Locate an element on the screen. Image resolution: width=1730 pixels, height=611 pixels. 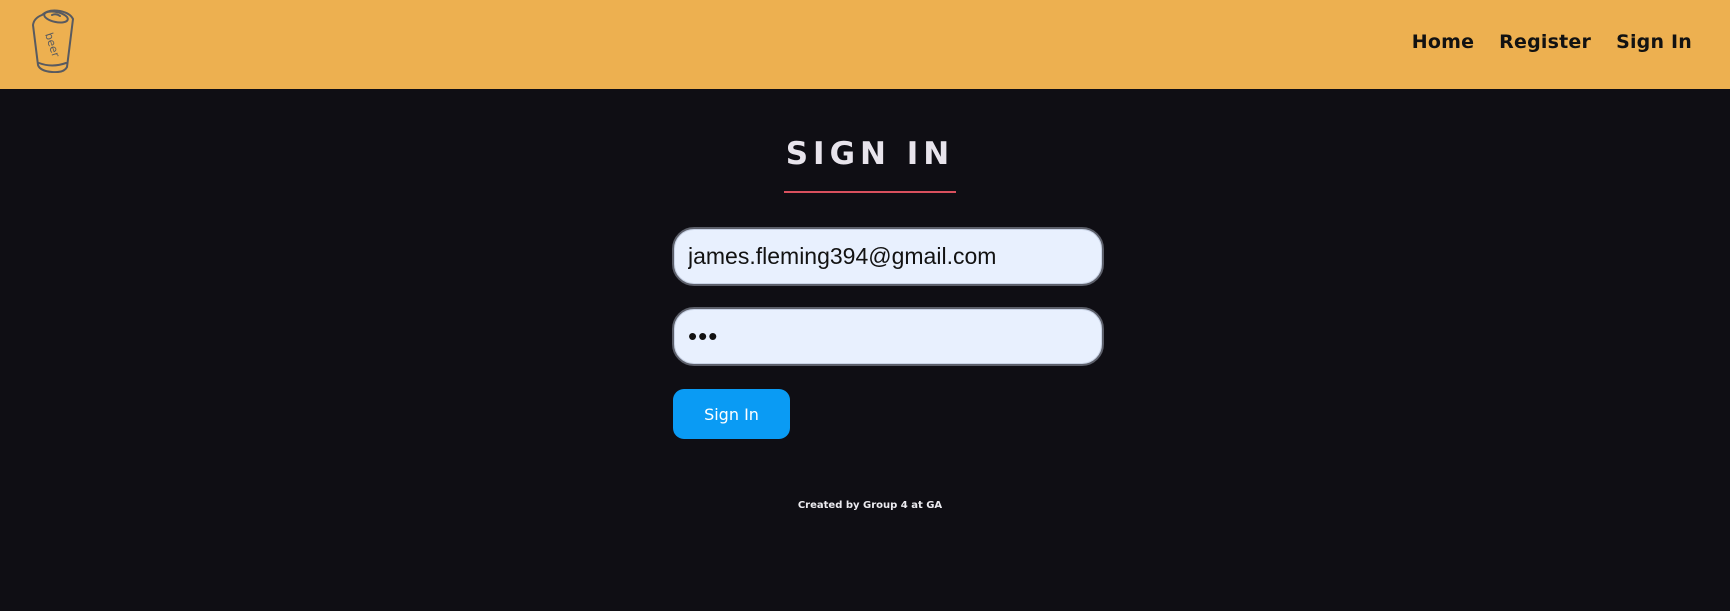
beer-can-icon: beer is located at coordinates (56, 39).